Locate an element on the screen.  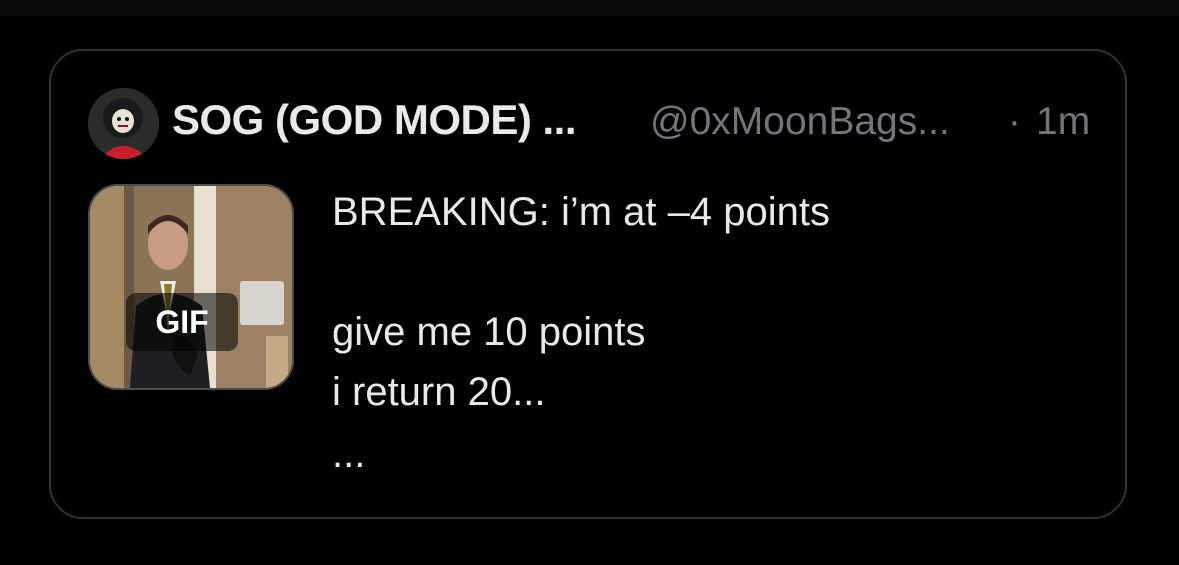
gif-badge: GIF is located at coordinates (182, 322).